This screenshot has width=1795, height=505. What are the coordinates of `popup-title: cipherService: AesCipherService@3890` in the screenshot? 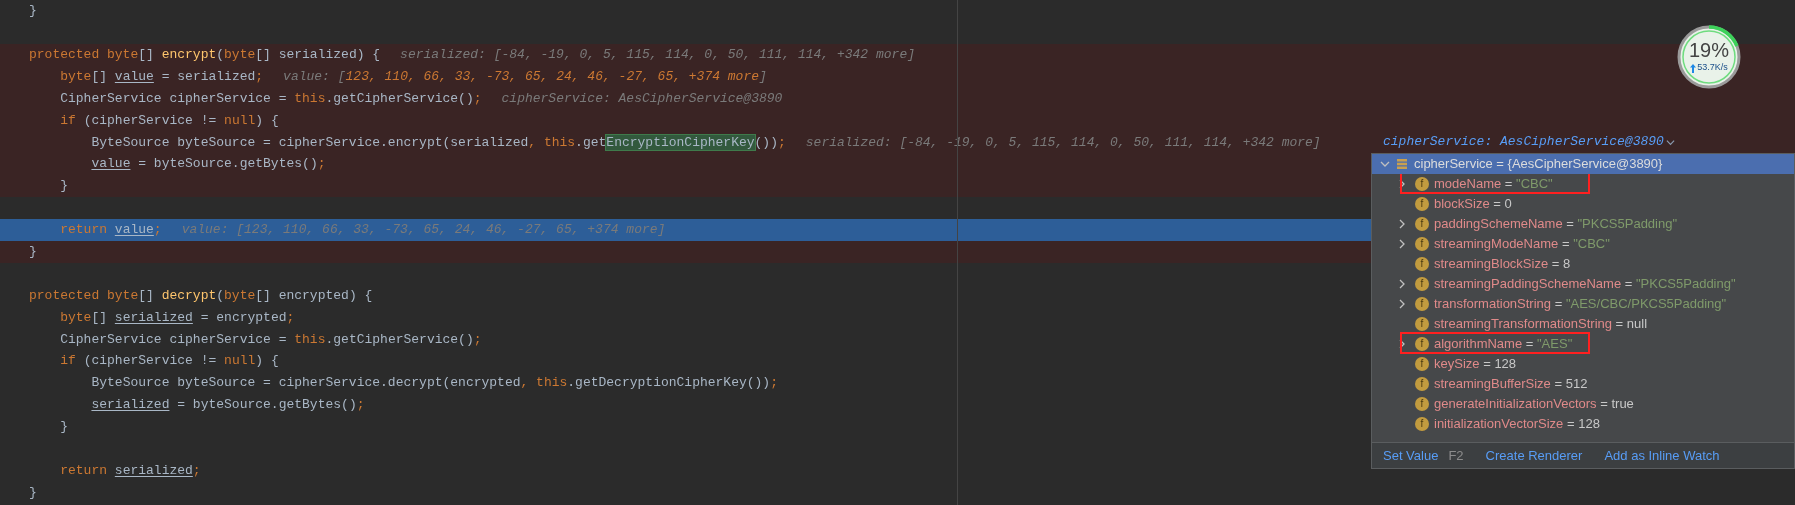 It's located at (1523, 142).